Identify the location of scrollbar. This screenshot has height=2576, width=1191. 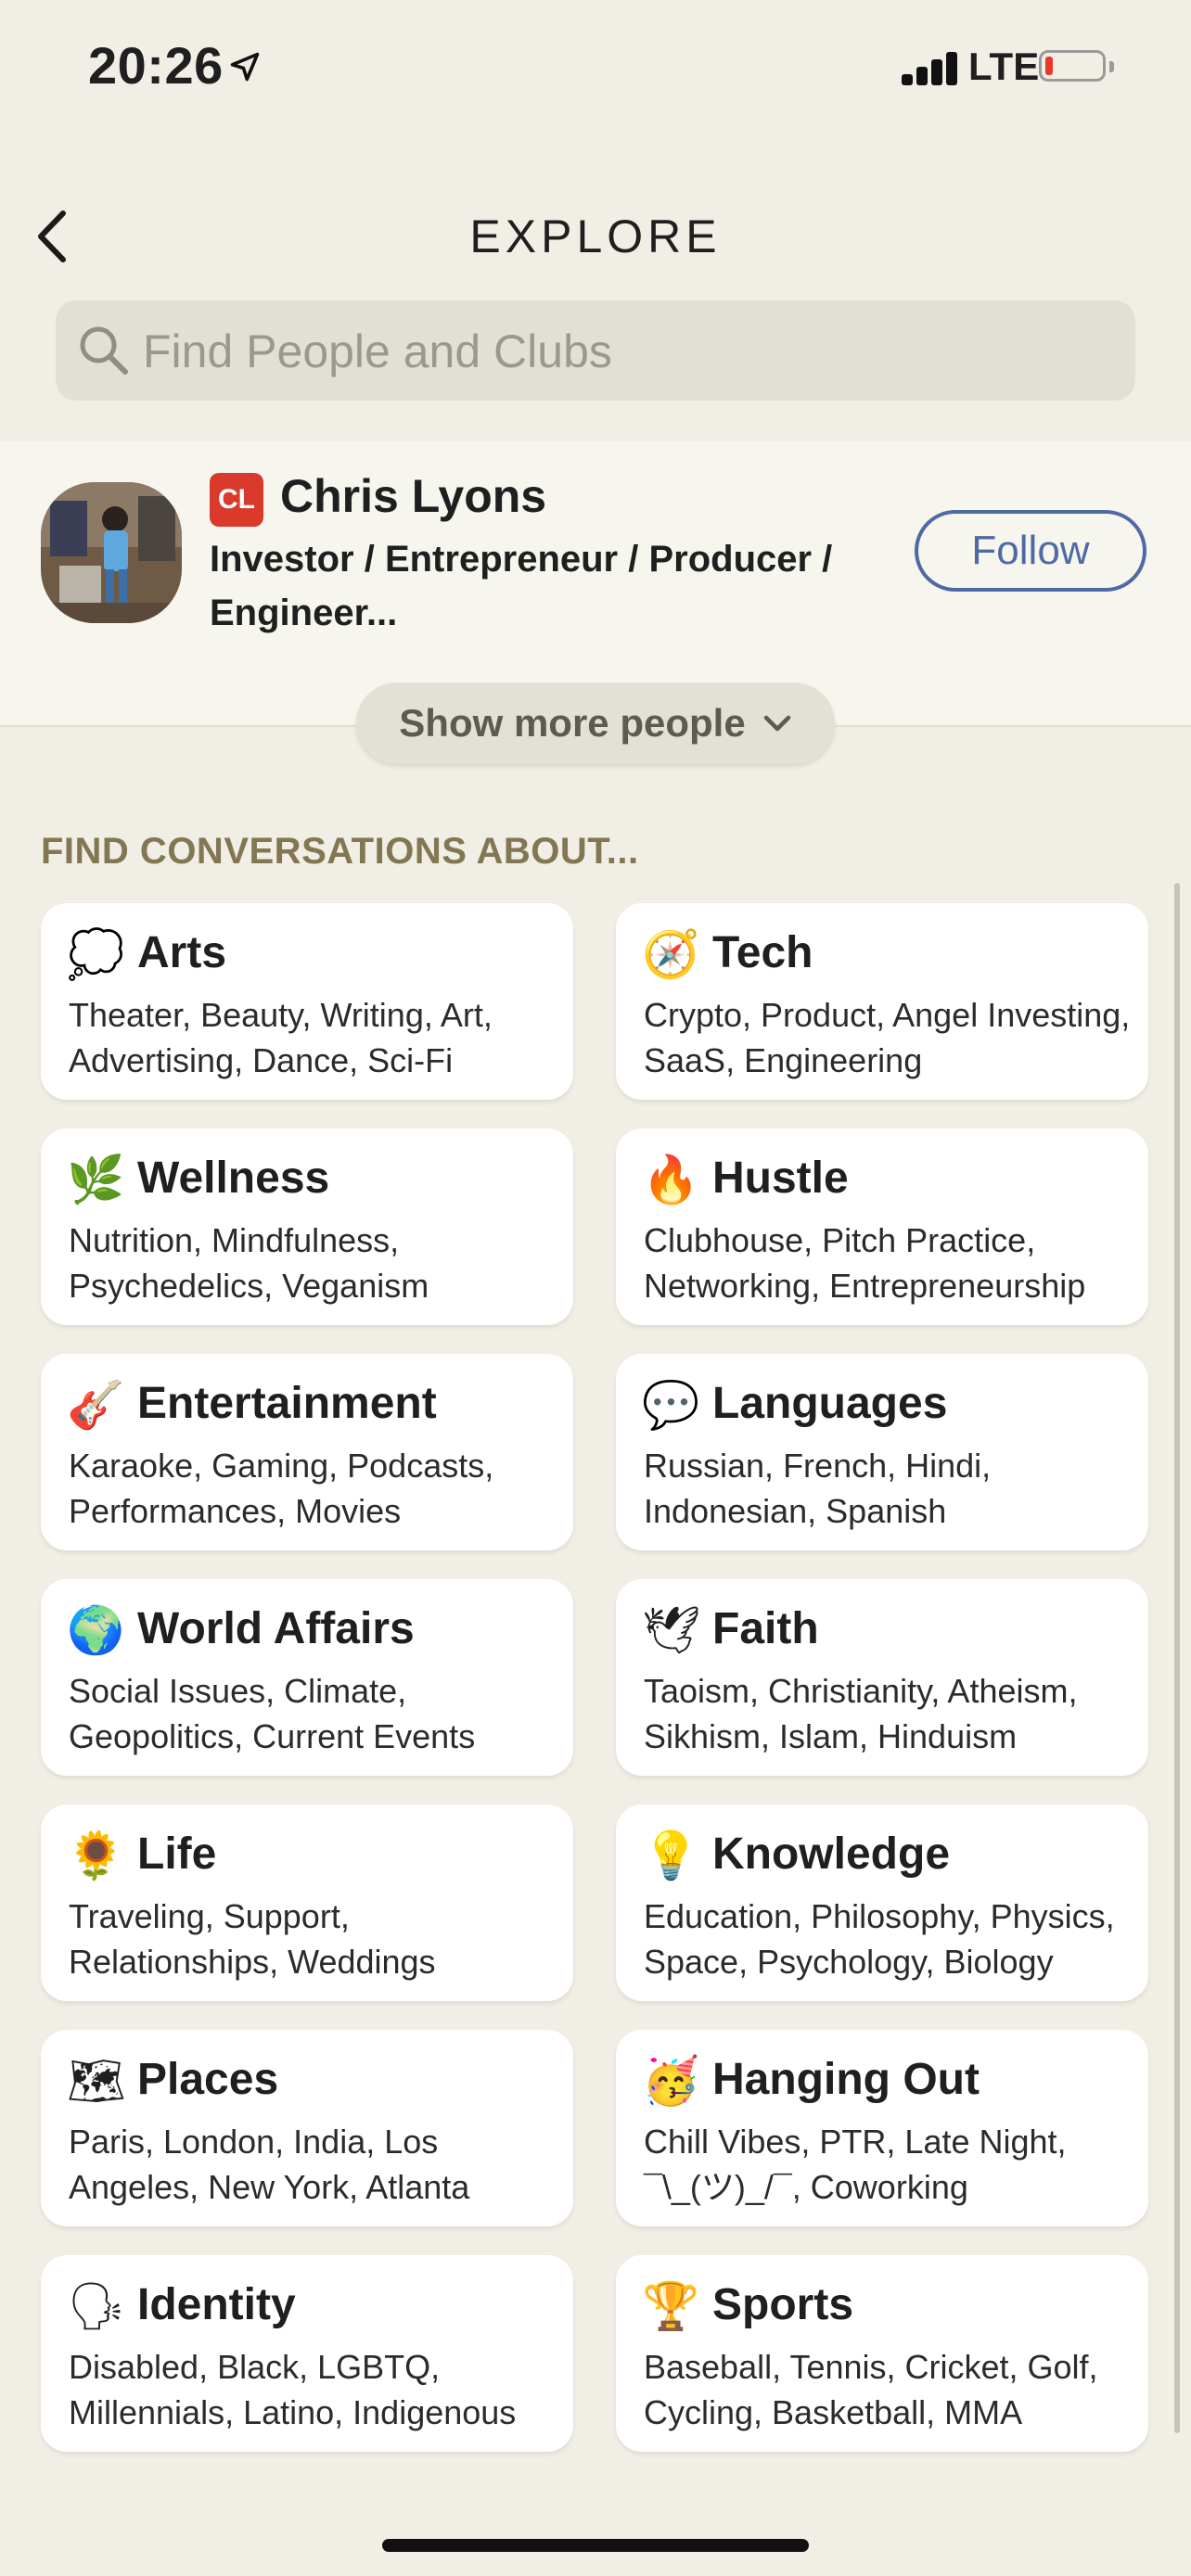
(1177, 1658).